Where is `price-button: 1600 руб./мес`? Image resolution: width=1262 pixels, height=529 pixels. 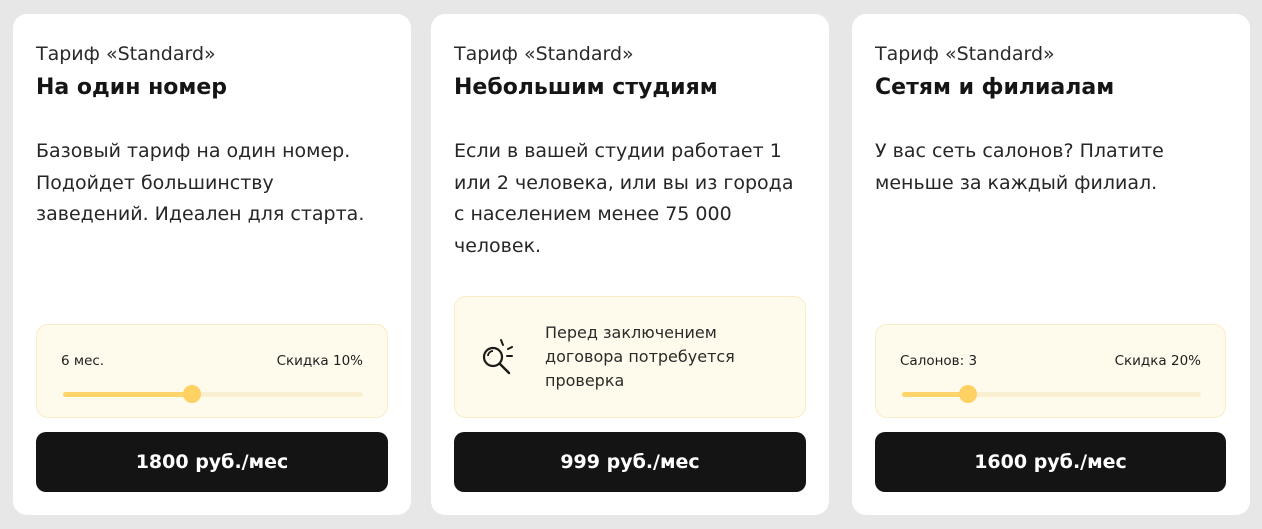 price-button: 1600 руб./мес is located at coordinates (1050, 462).